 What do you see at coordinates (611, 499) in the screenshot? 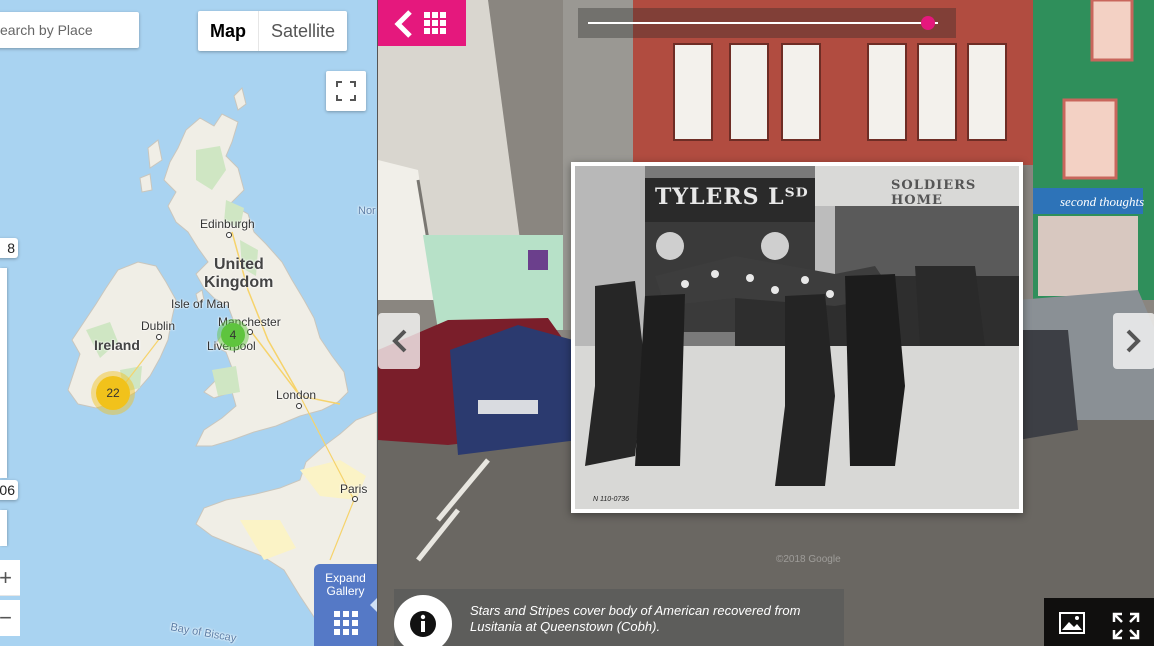
I see `photo-negative-number: N 110-0736` at bounding box center [611, 499].